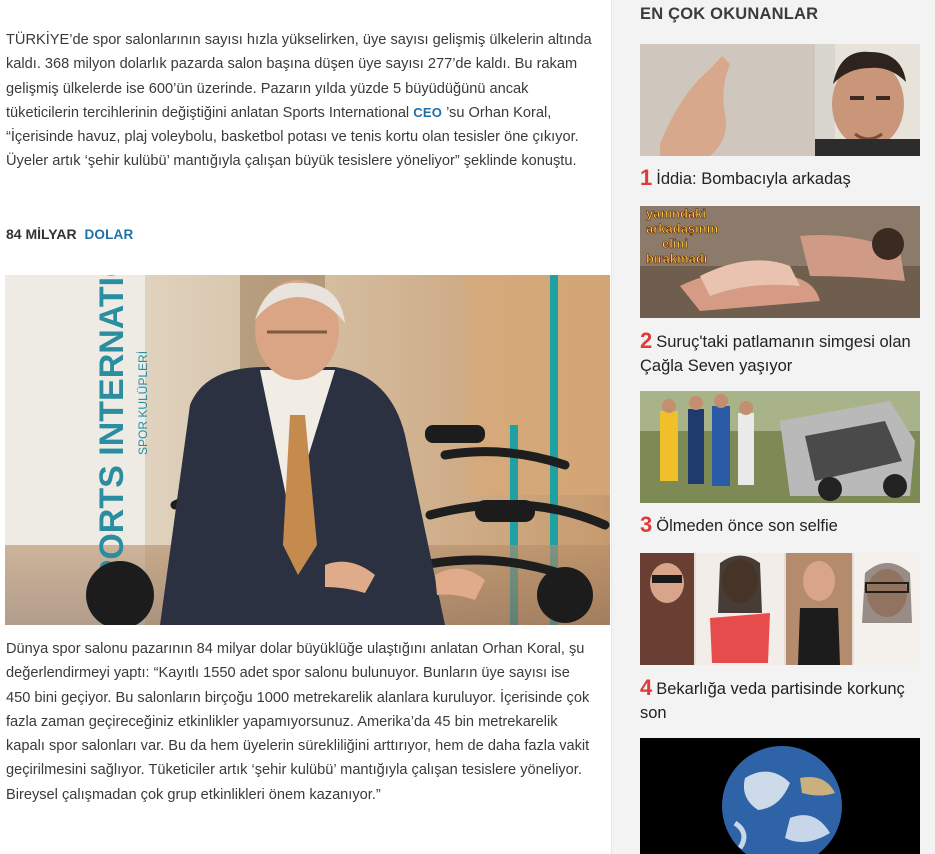  Describe the element at coordinates (41, 234) in the screenshot. I see `subheading-text: 84 MİLYAR` at that location.